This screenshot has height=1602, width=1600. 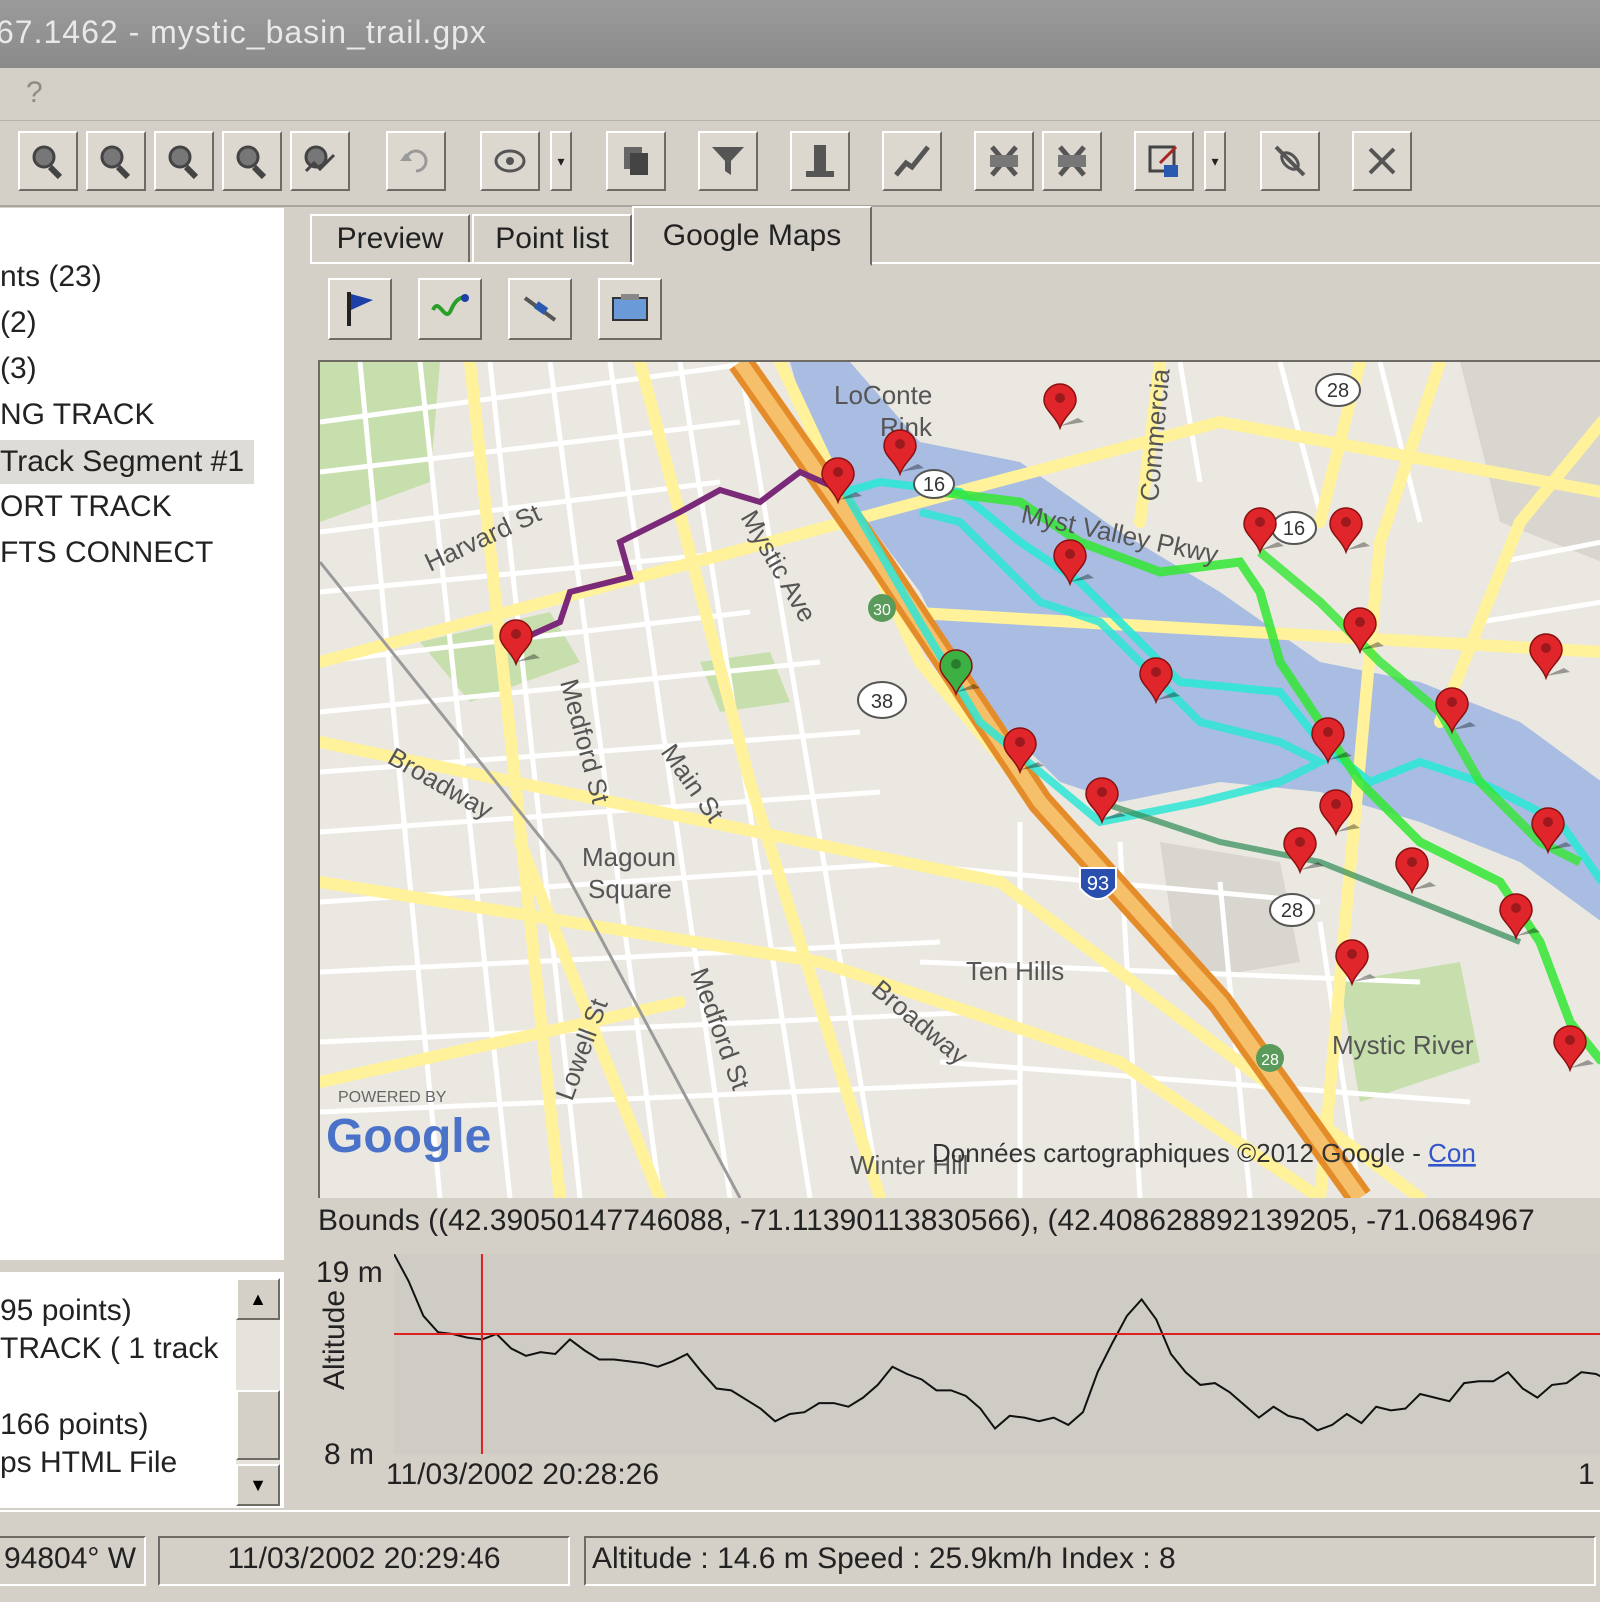 What do you see at coordinates (258, 1299) in the screenshot?
I see `scroll-up-button: ▲` at bounding box center [258, 1299].